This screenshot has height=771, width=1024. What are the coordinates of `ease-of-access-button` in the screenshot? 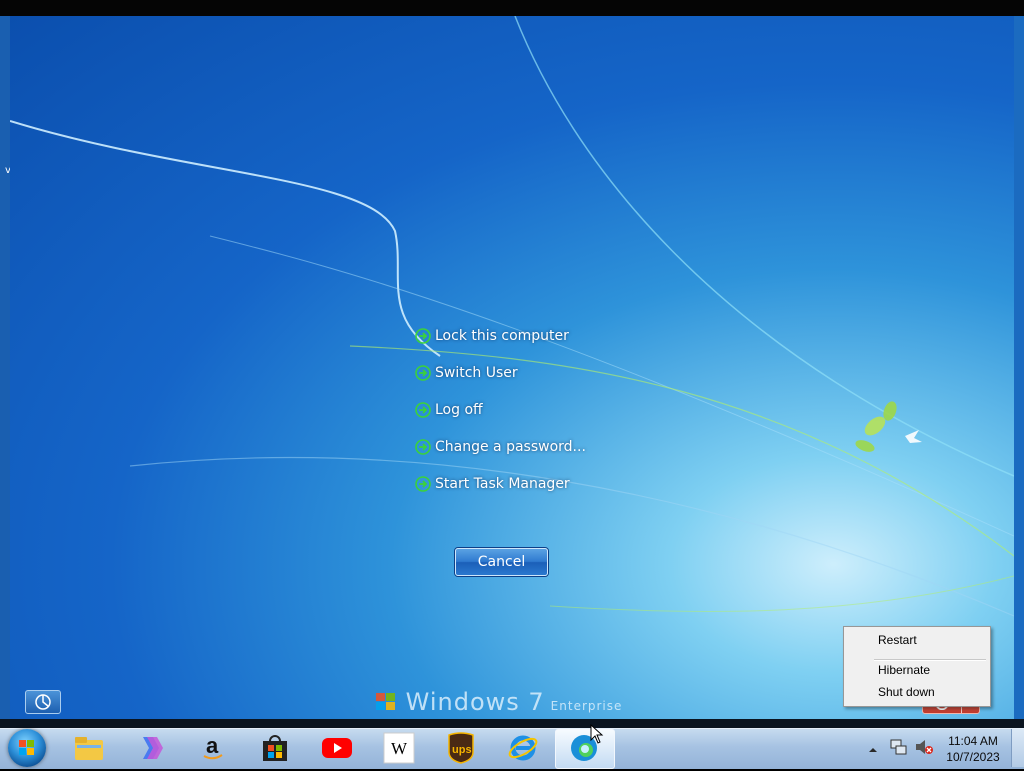 It's located at (43, 702).